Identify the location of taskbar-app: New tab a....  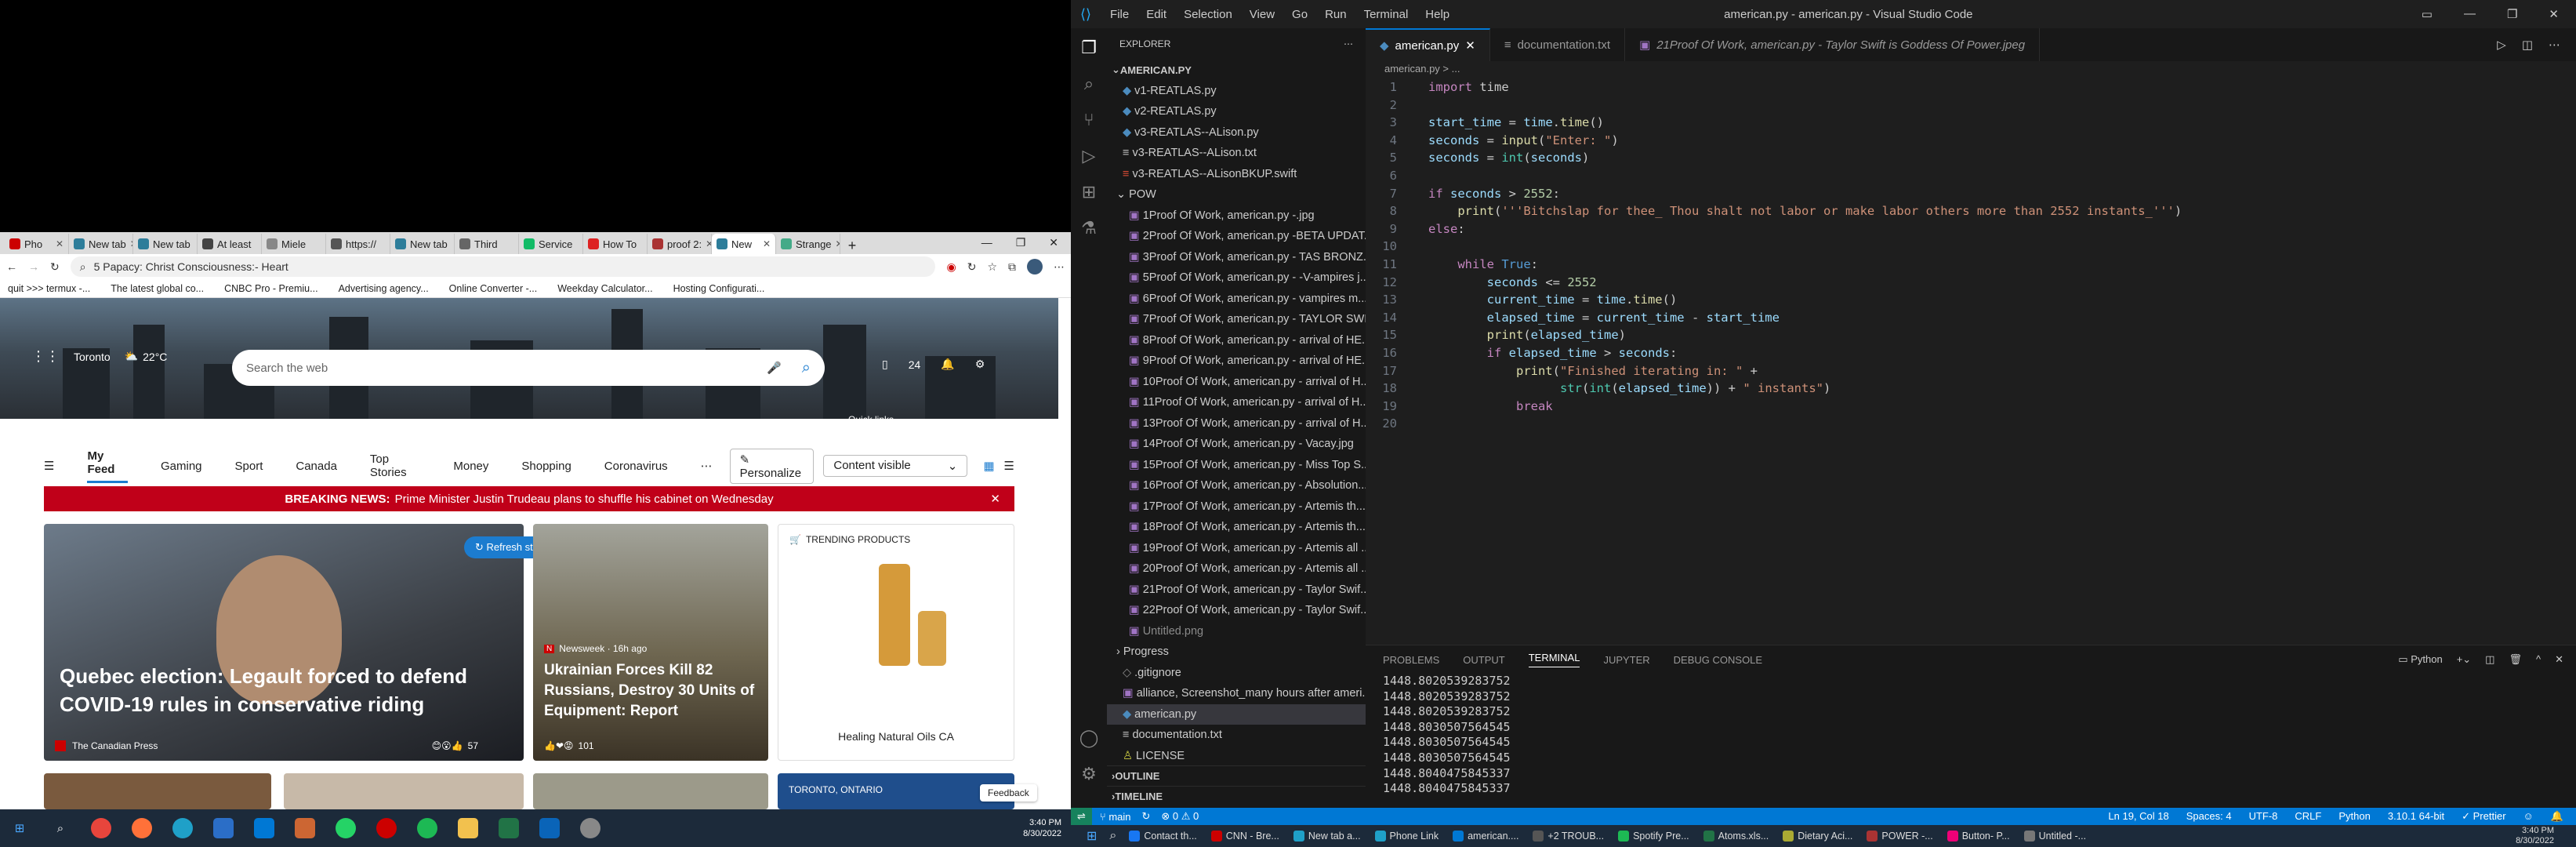
(1327, 836).